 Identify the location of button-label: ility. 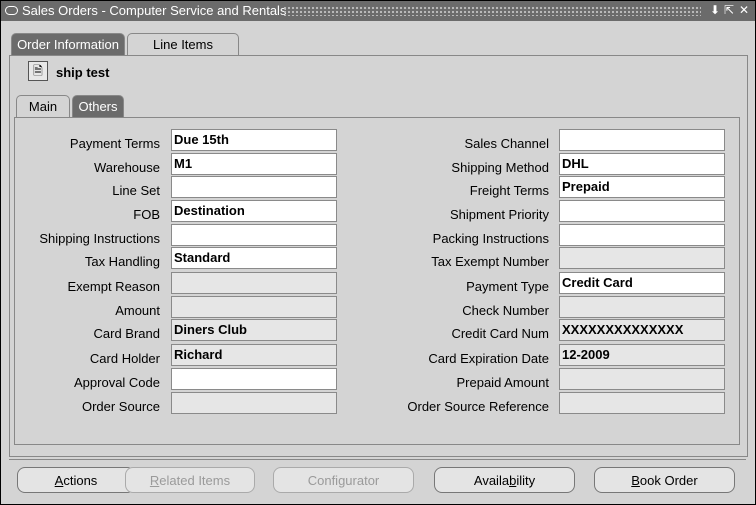
(526, 480).